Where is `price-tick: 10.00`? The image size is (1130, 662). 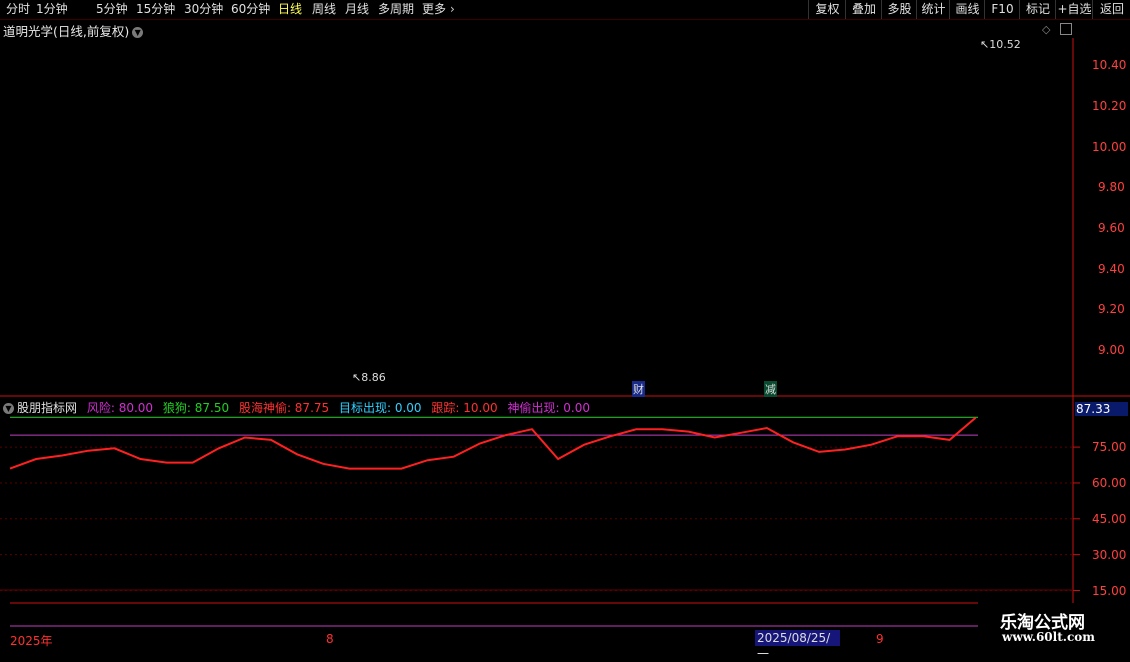
price-tick: 10.00 is located at coordinates (1109, 147).